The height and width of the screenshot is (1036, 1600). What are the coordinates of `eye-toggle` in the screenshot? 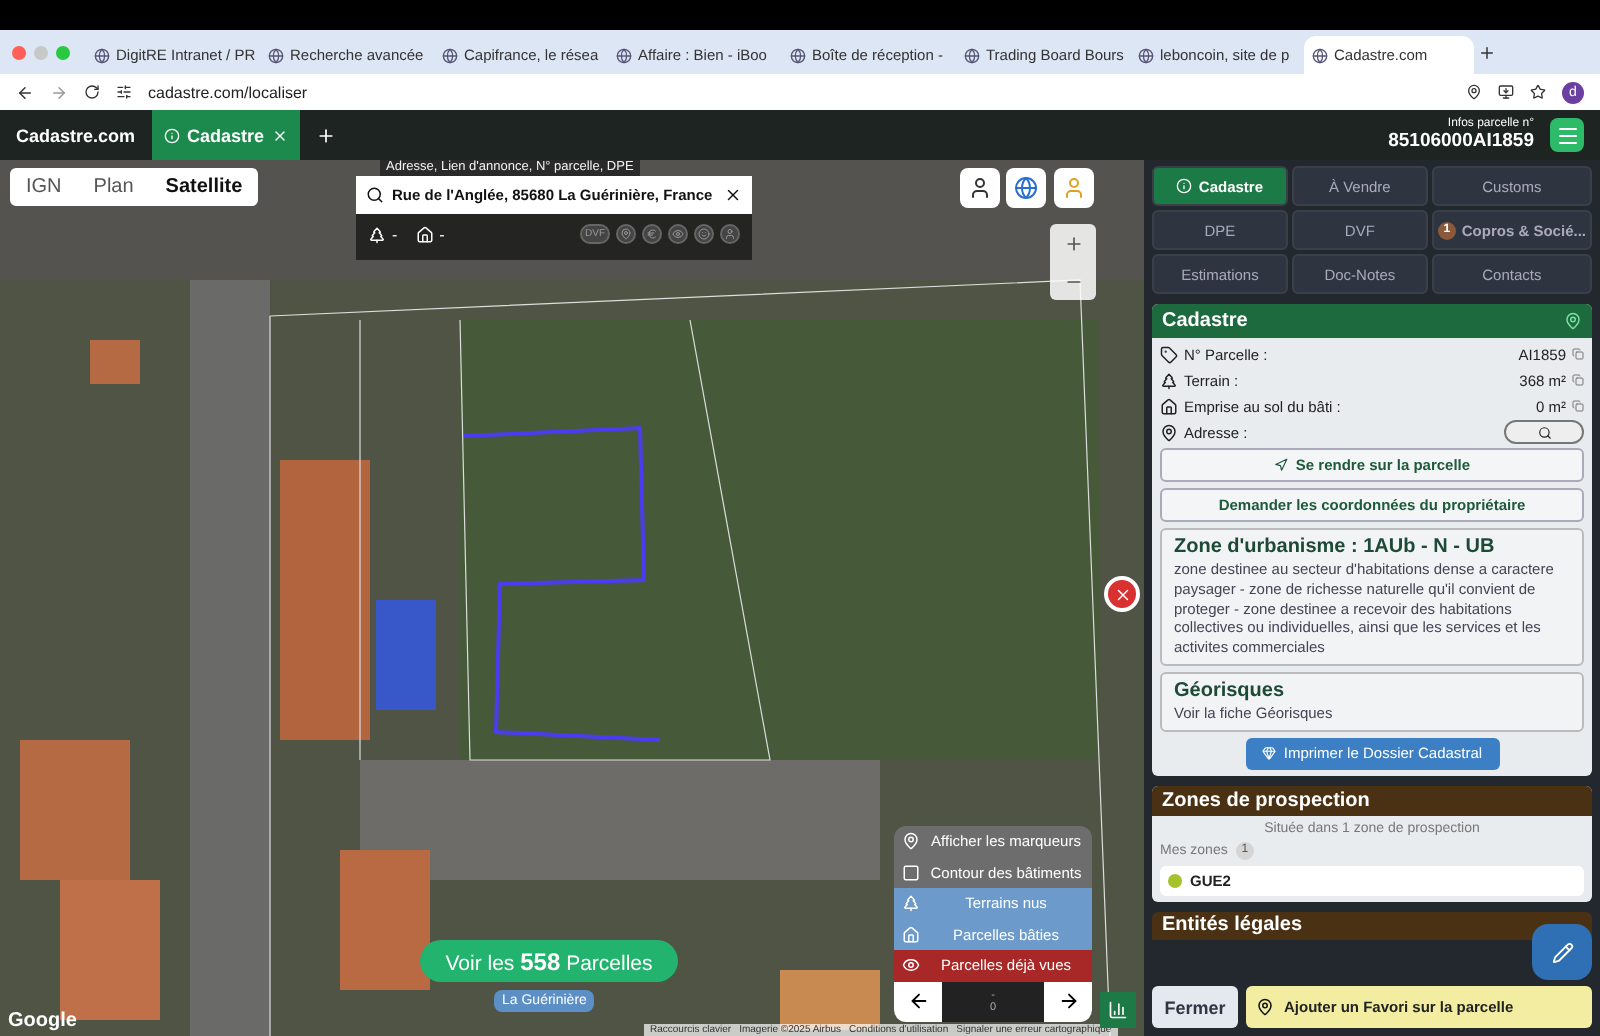 It's located at (678, 234).